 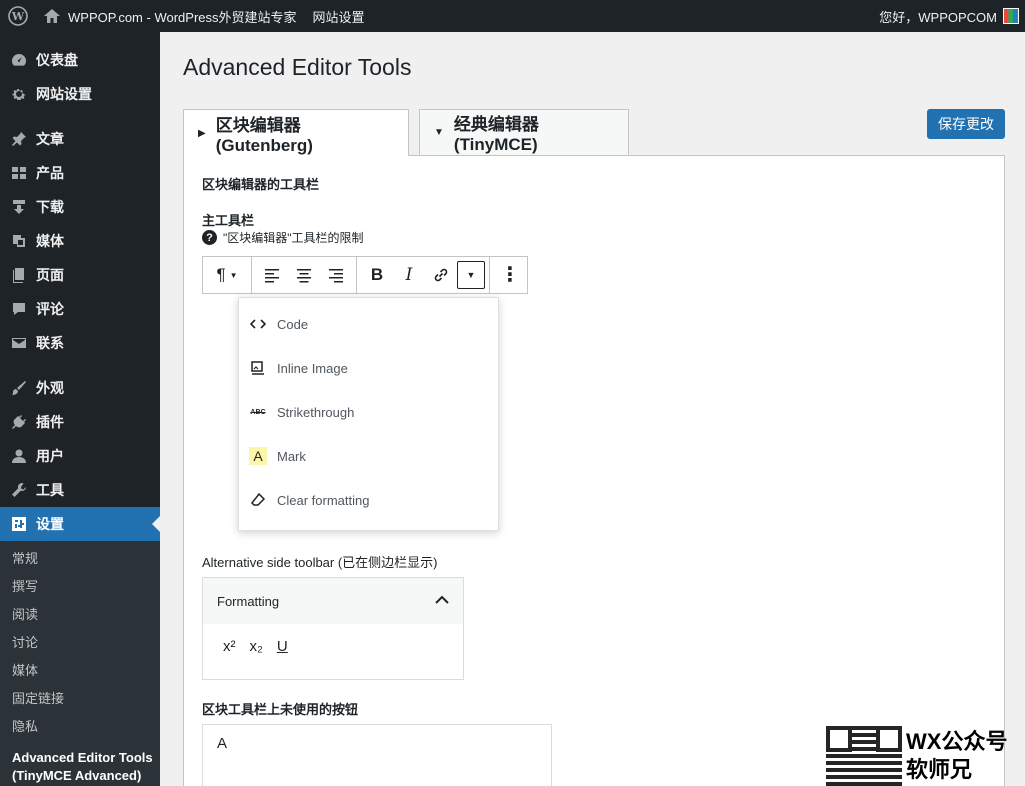 What do you see at coordinates (19, 60) in the screenshot?
I see `dashboard-icon` at bounding box center [19, 60].